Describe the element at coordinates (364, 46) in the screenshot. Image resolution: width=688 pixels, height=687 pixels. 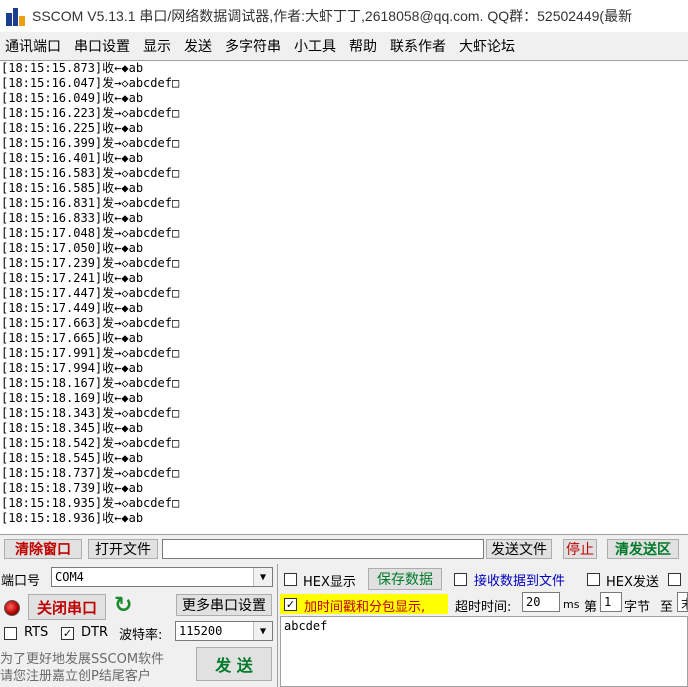
I see `menu-help: 帮助` at that location.